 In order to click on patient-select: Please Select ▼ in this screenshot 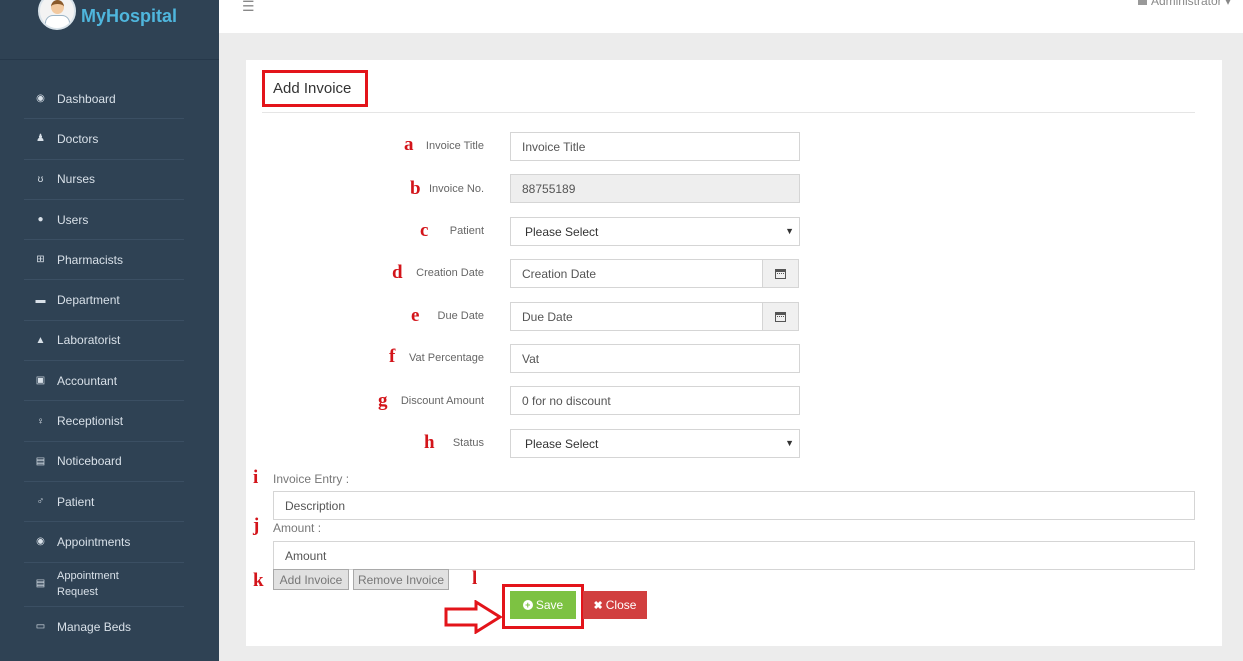, I will do `click(655, 231)`.